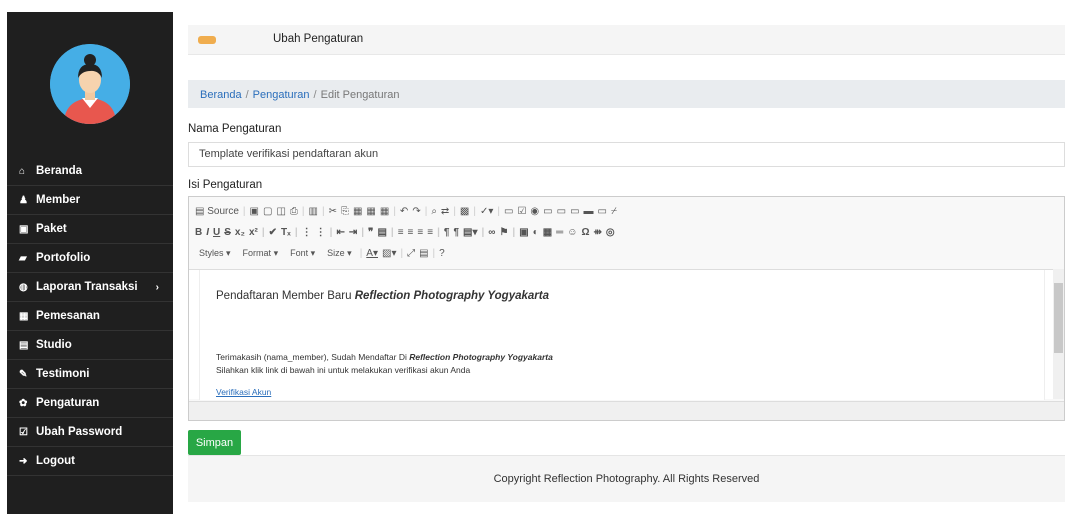 This screenshot has width=1065, height=514. I want to click on redo-icon: ↷, so click(416, 211).